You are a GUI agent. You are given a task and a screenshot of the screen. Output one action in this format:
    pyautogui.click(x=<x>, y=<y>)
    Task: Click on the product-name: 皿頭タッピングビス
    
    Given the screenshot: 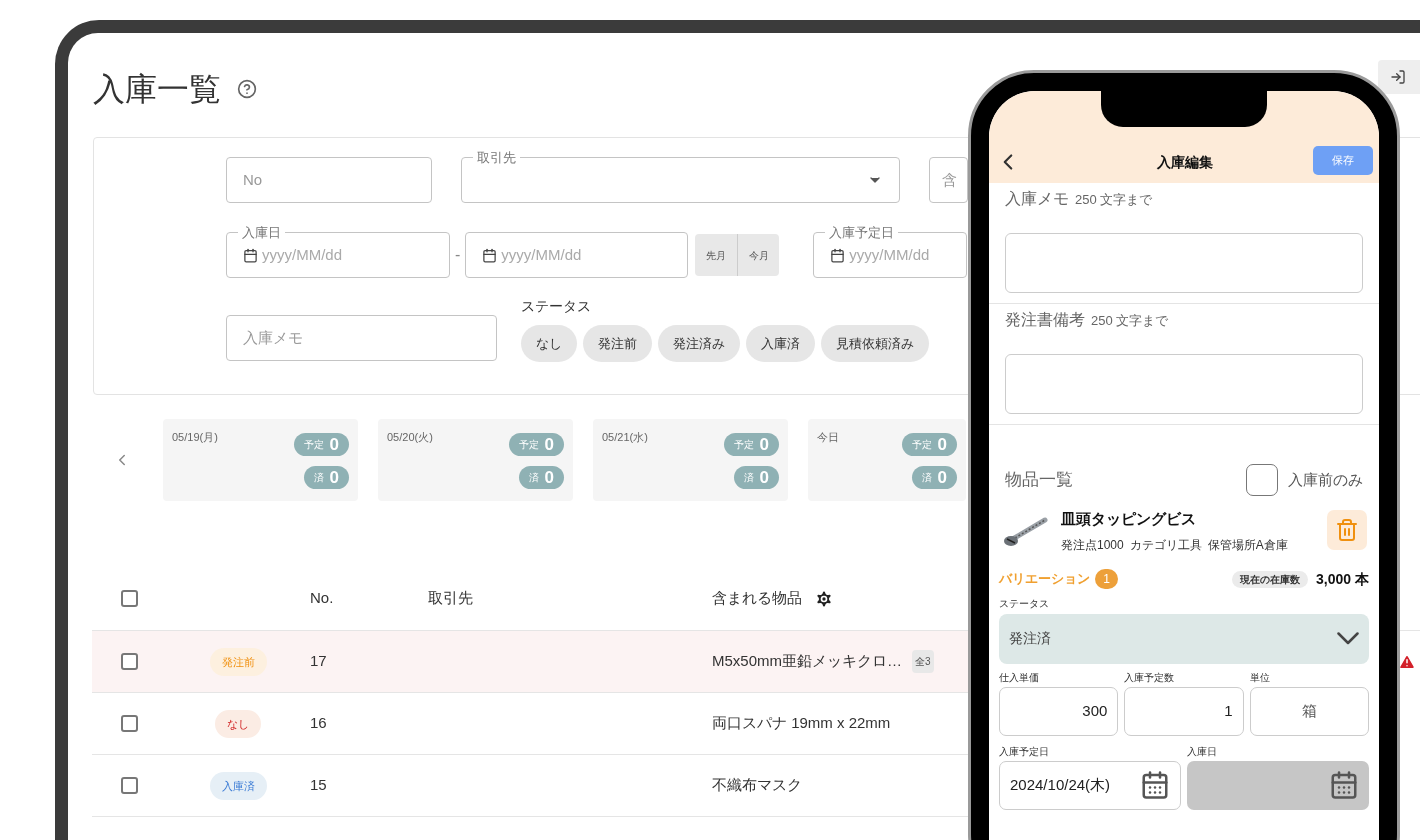 What is the action you would take?
    pyautogui.click(x=1129, y=519)
    